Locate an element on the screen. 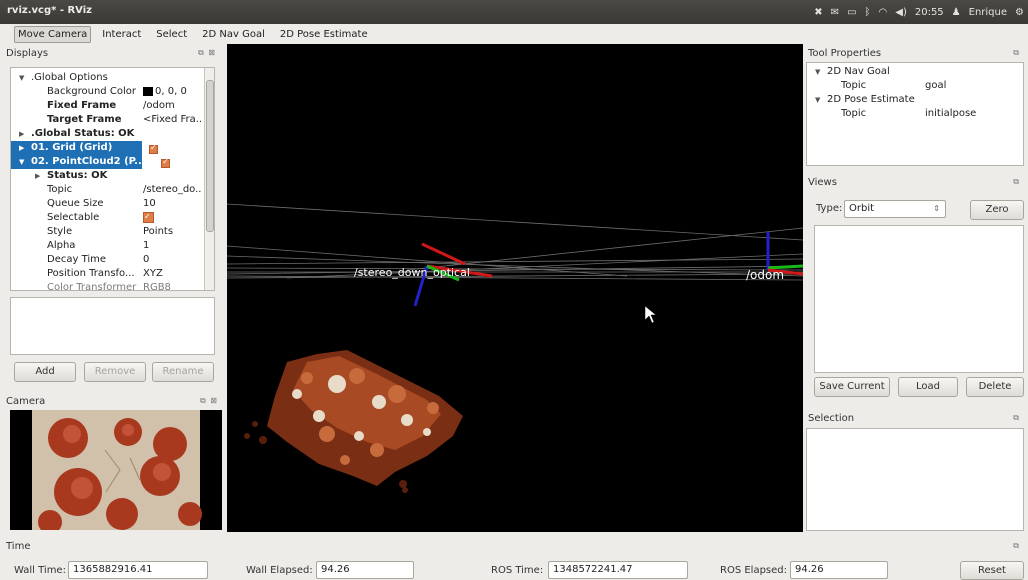 This screenshot has width=1028, height=580. tree-row-grid-display: ▶ 01. Grid (Grid) is located at coordinates (76, 148).